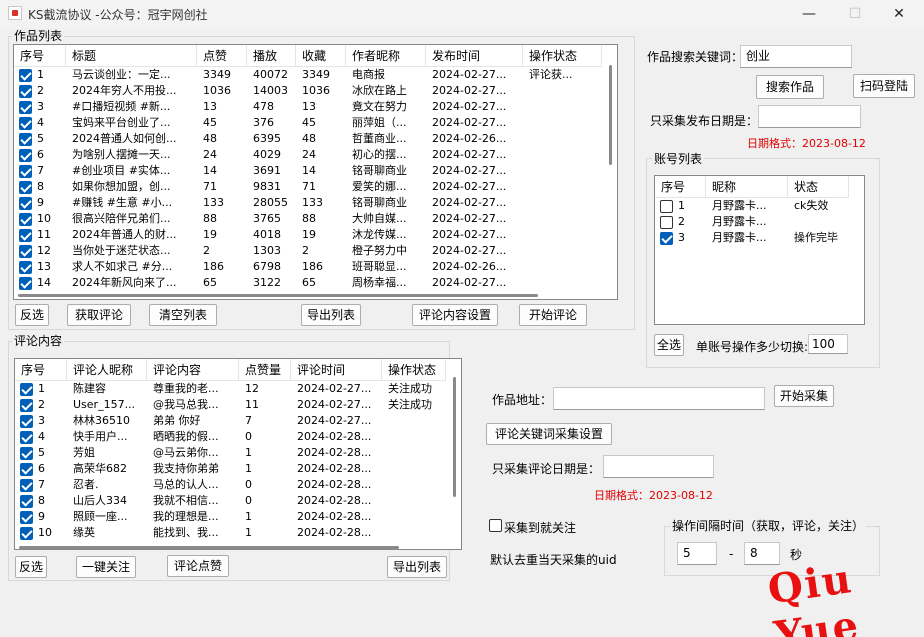 The width and height of the screenshot is (924, 637). What do you see at coordinates (40, 122) in the screenshot?
I see `works-cell-no: 4` at bounding box center [40, 122].